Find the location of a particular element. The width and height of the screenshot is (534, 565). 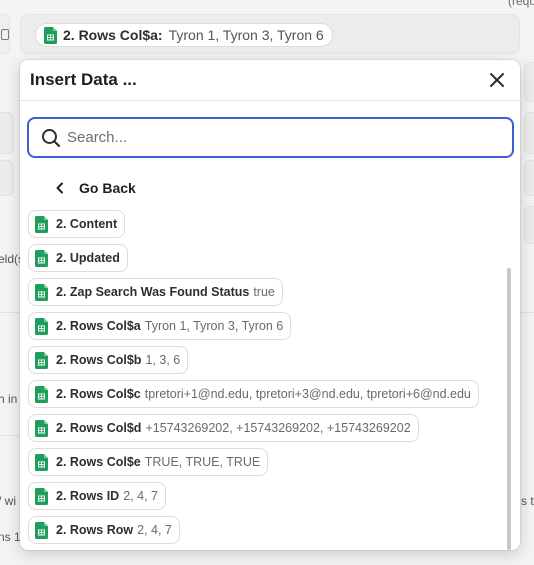

mapped-field-pill: 2. Rows Col$a: Tyron 1, Tyron 3, Tyron 6 is located at coordinates (184, 35).